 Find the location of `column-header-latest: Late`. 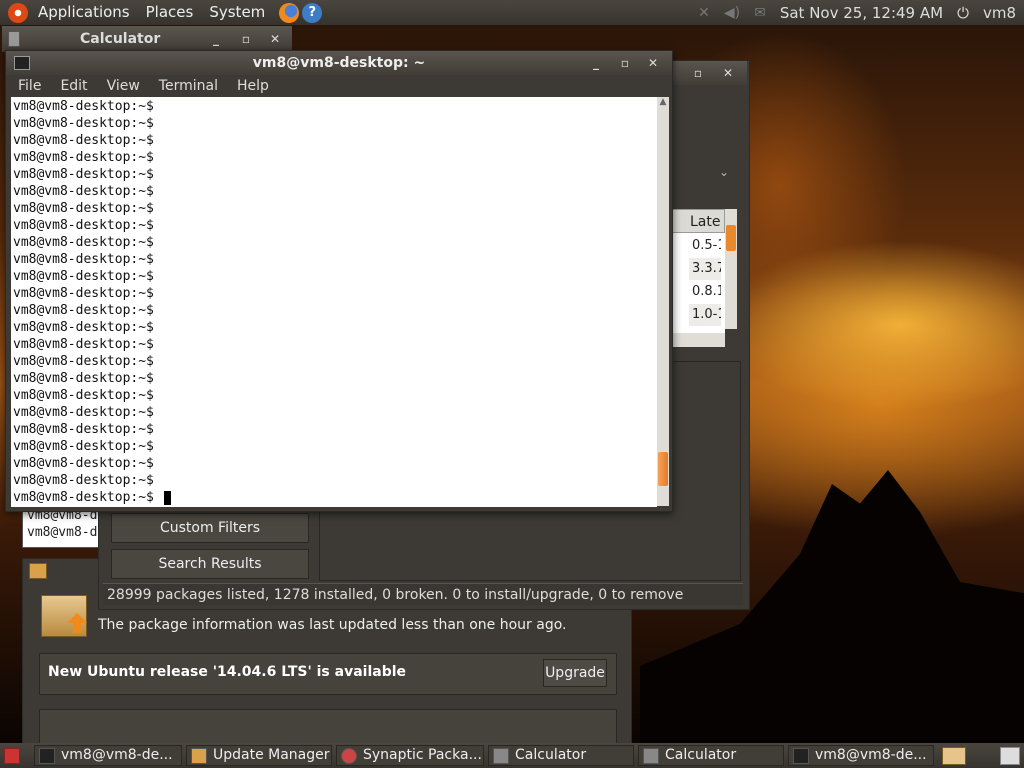

column-header-latest: Late is located at coordinates (695, 221).